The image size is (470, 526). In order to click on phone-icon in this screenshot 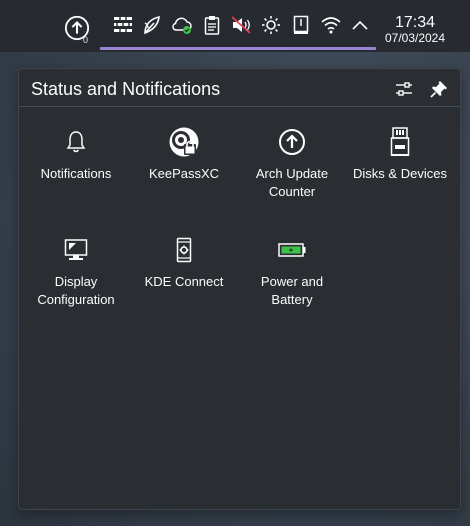, I will do `click(184, 250)`.